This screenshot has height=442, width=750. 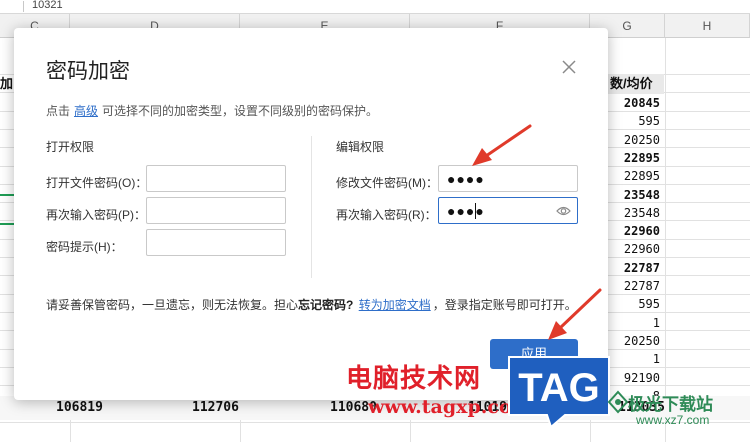 I want to click on grid-column-line, so click(x=665, y=240).